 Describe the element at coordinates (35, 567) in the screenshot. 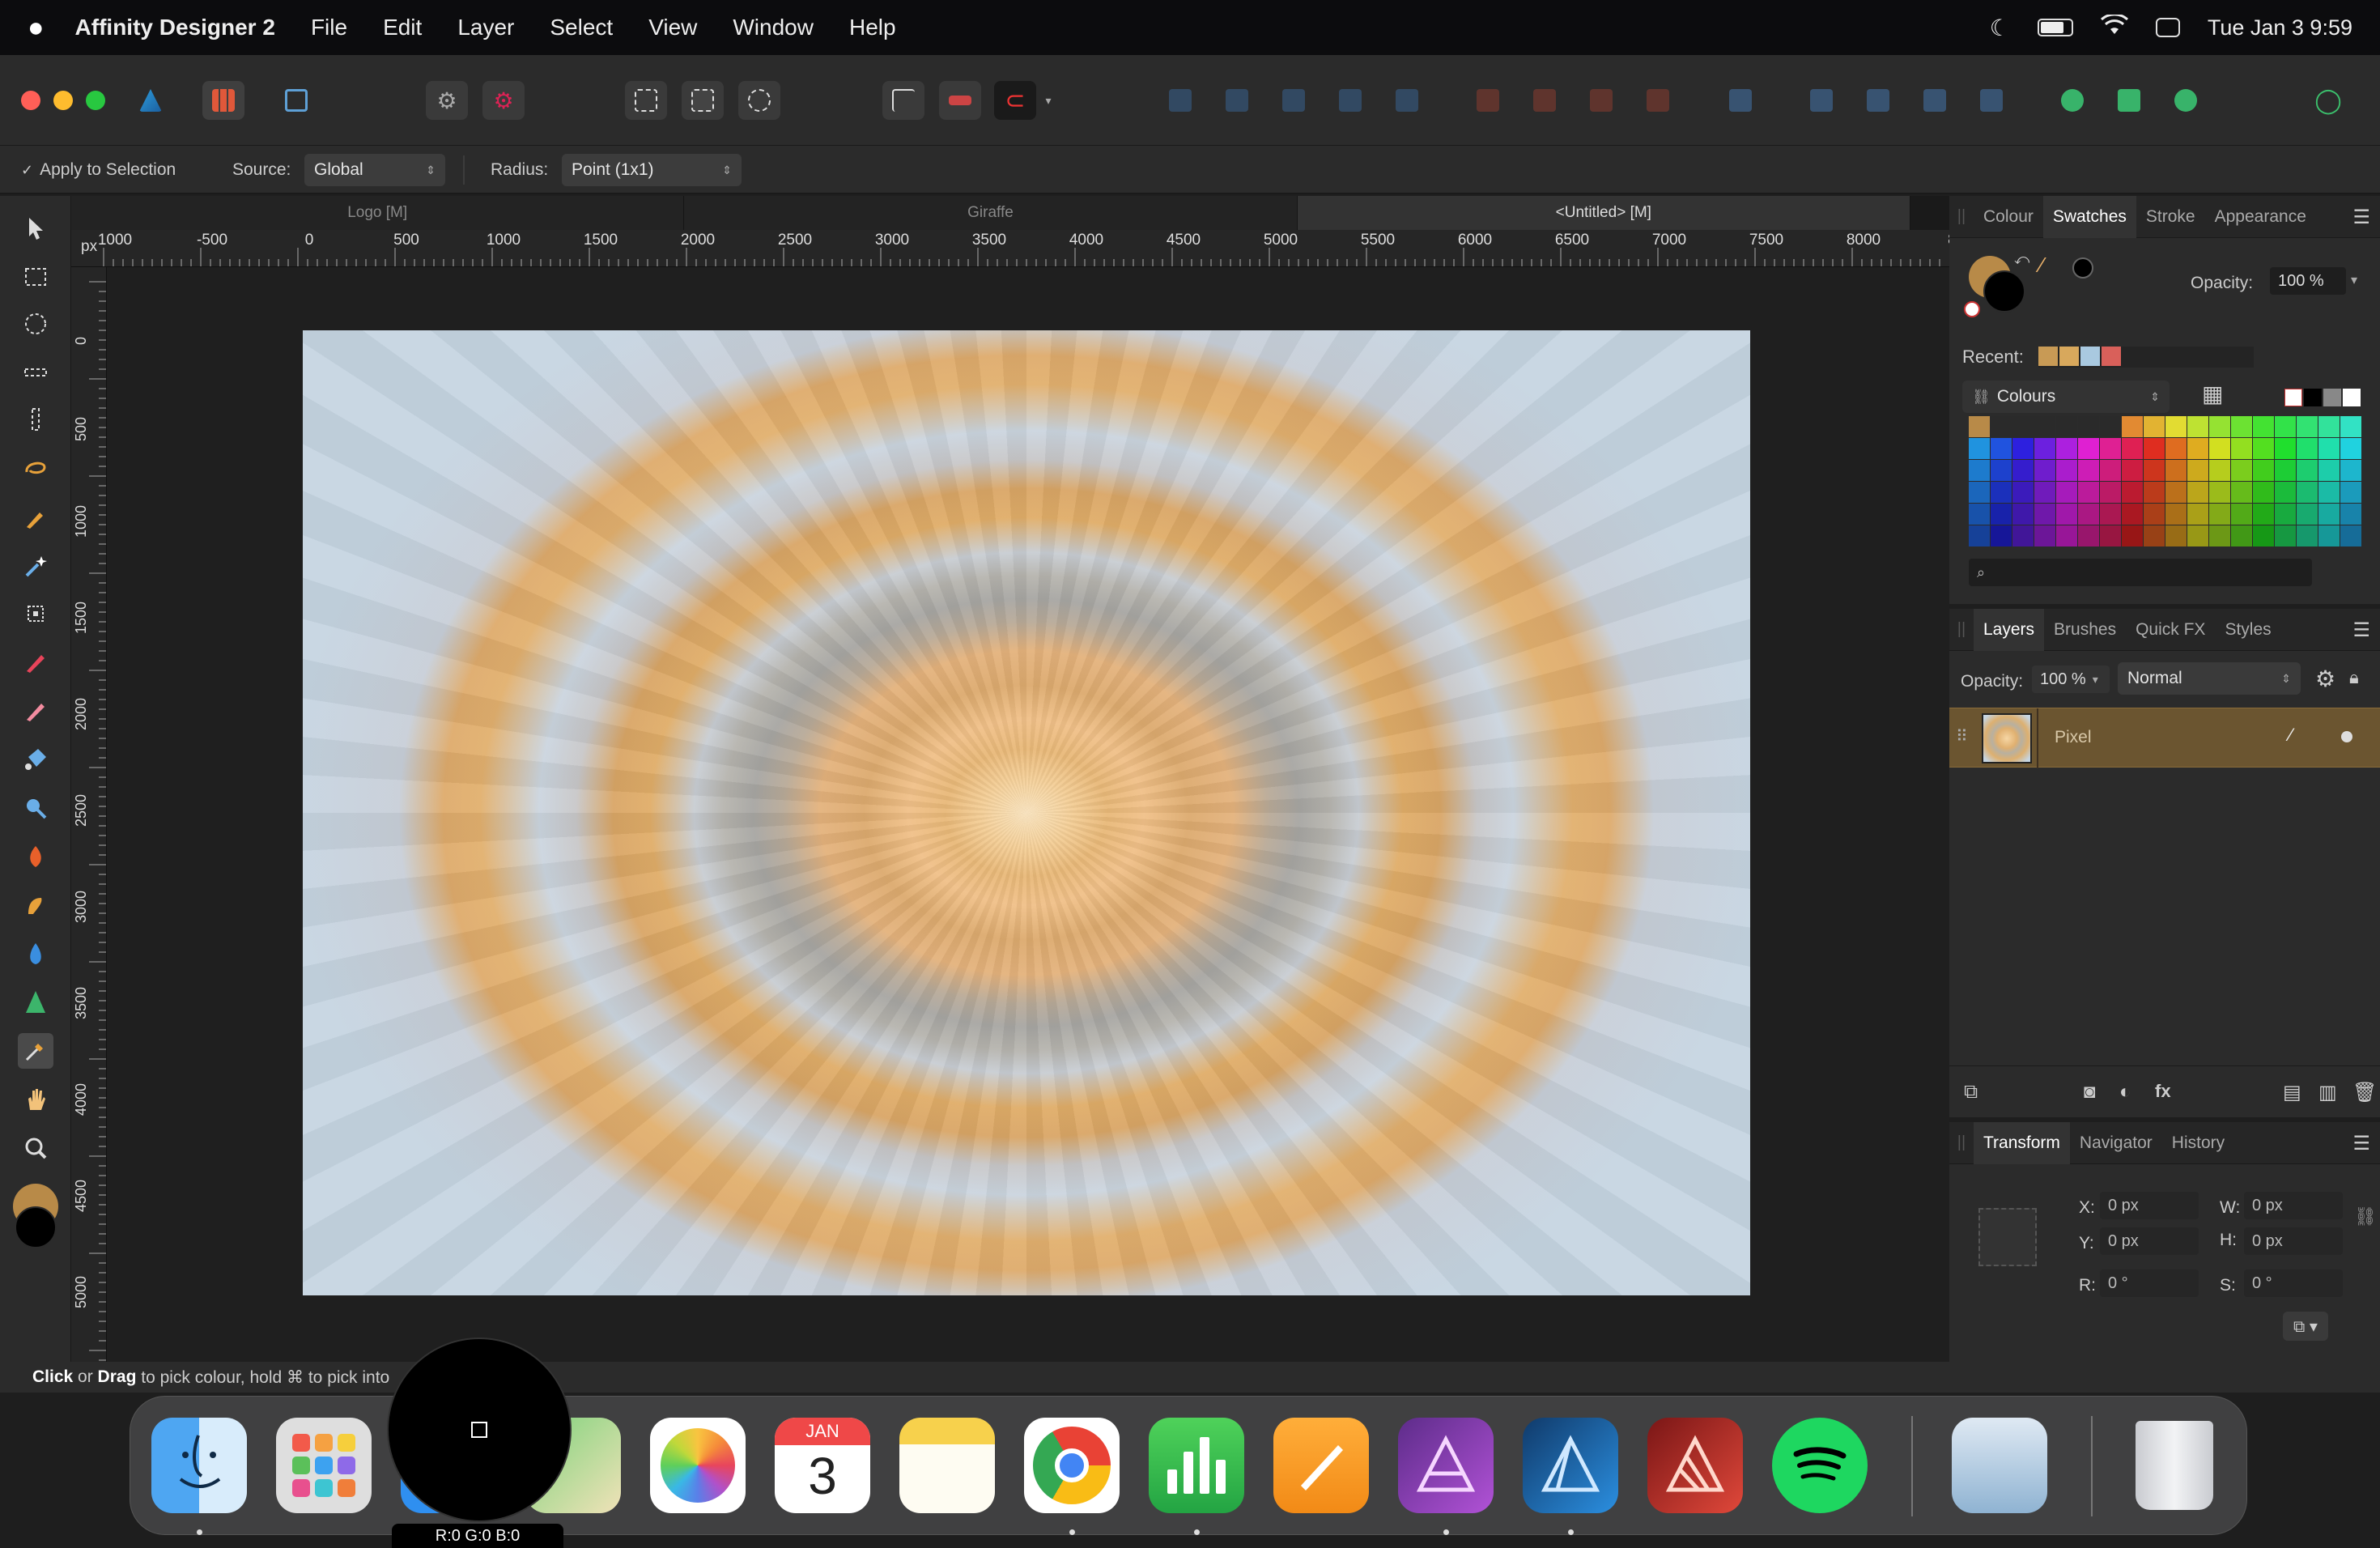

I see `flood-select-tool-icon` at that location.